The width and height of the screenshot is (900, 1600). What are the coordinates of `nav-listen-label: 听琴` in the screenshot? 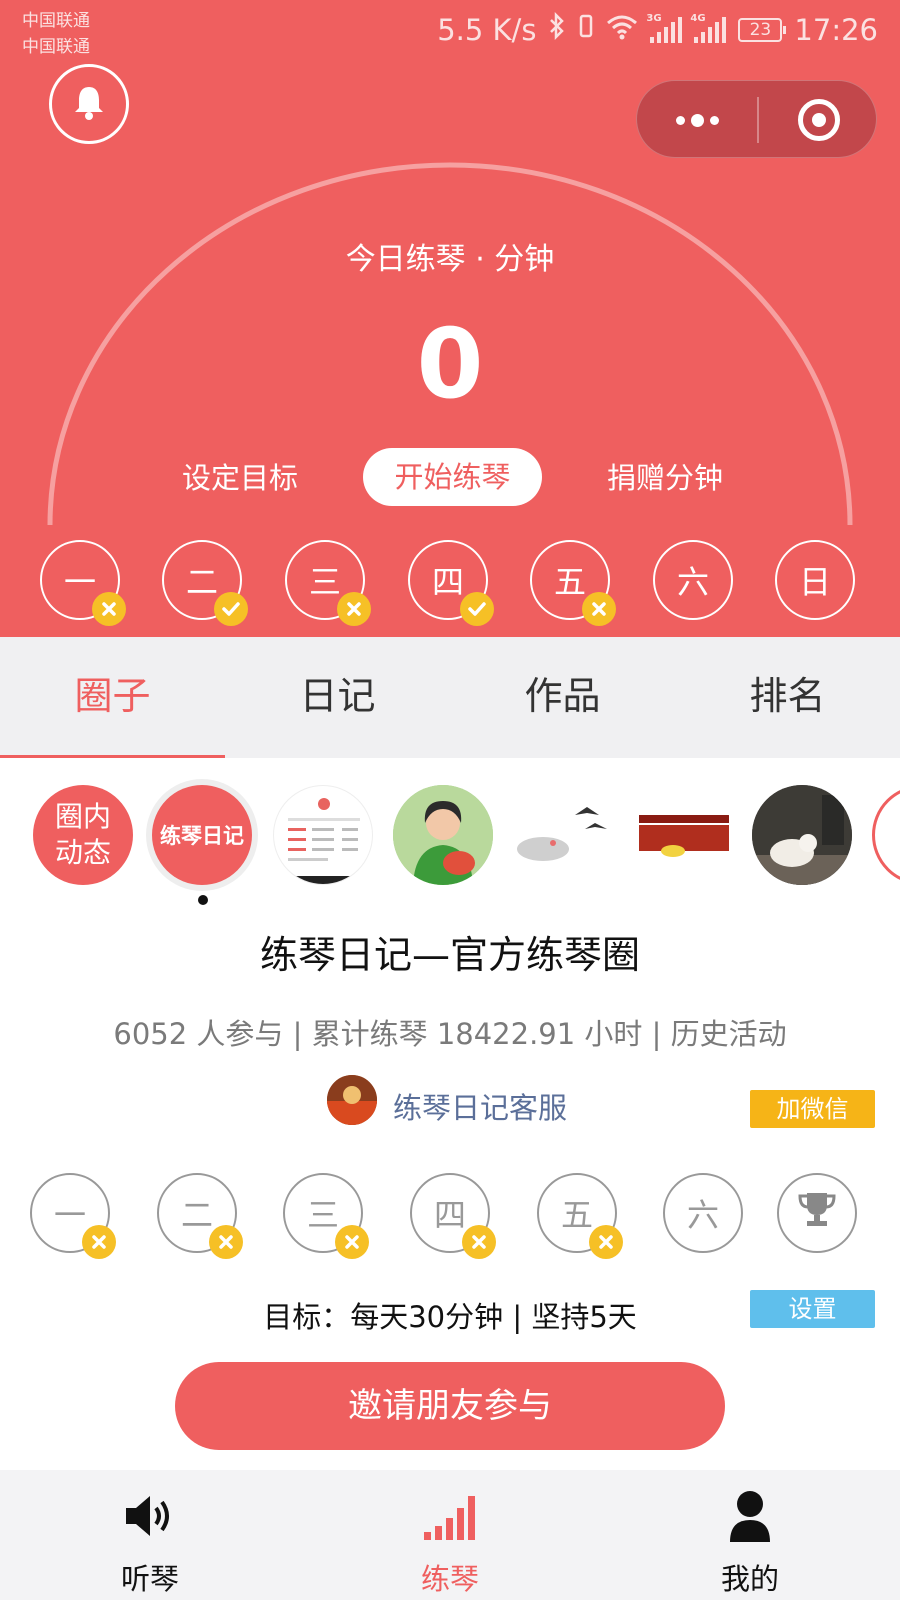 It's located at (149, 1579).